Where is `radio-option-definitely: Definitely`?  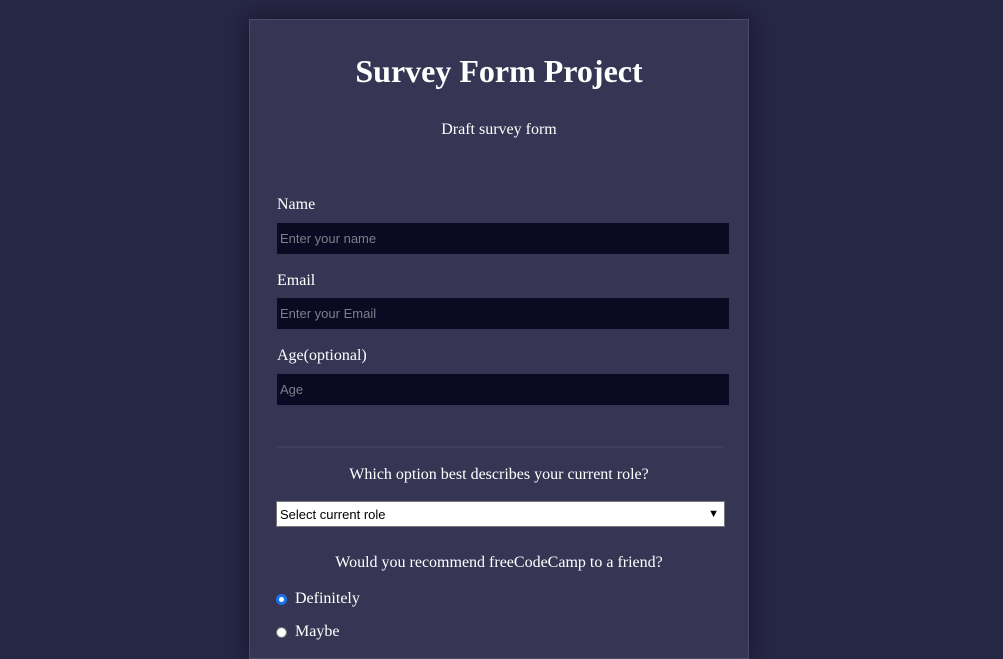 radio-option-definitely: Definitely is located at coordinates (318, 599).